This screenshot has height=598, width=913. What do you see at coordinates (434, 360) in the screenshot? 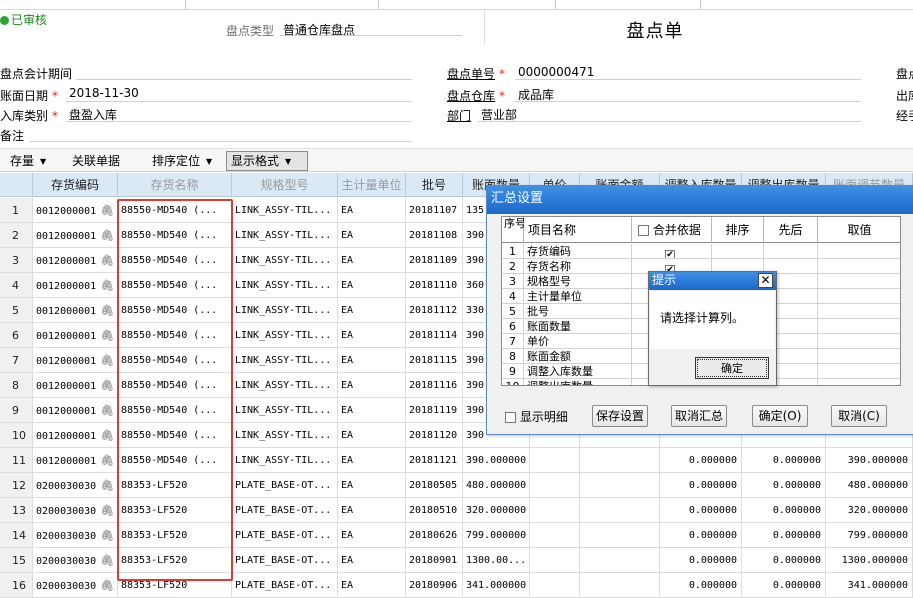
I see `table-cell: 20181115` at bounding box center [434, 360].